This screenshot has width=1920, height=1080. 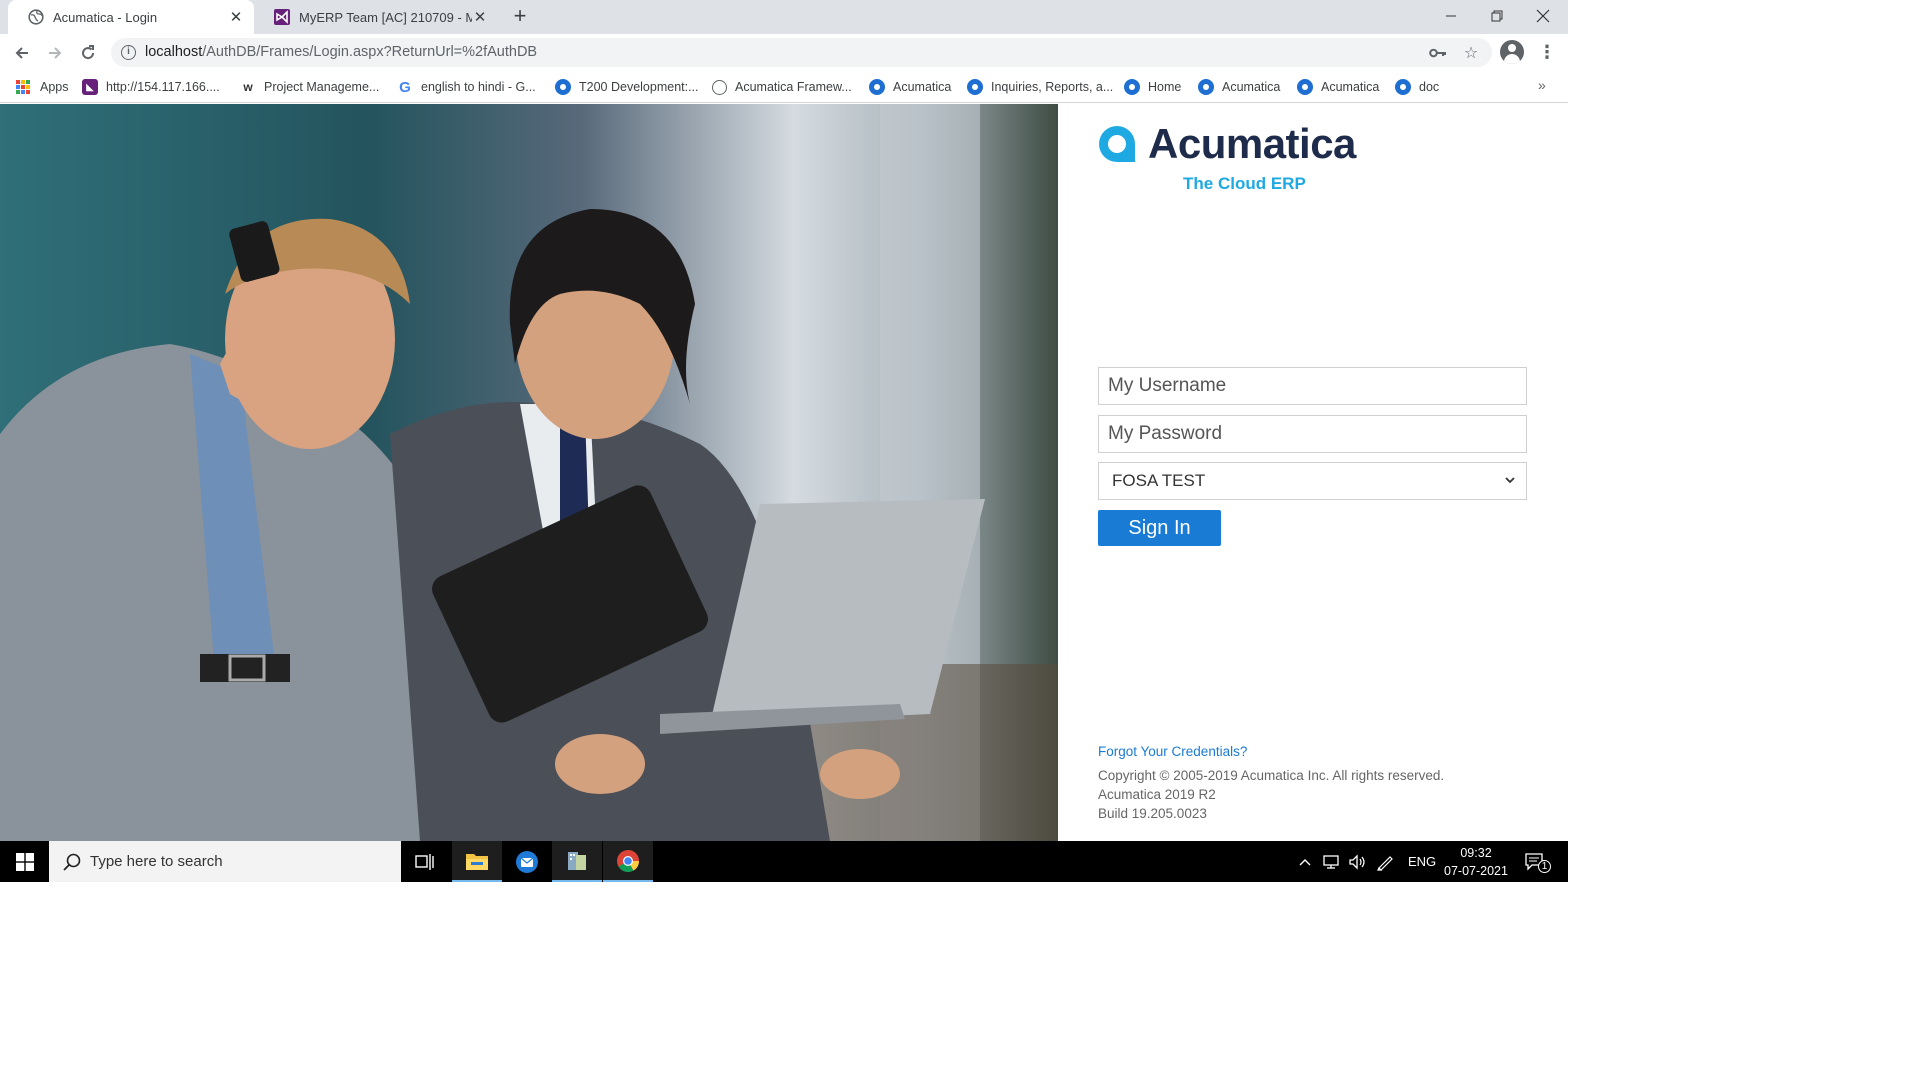 I want to click on tab-title: Acumatica - Login, so click(x=105, y=17).